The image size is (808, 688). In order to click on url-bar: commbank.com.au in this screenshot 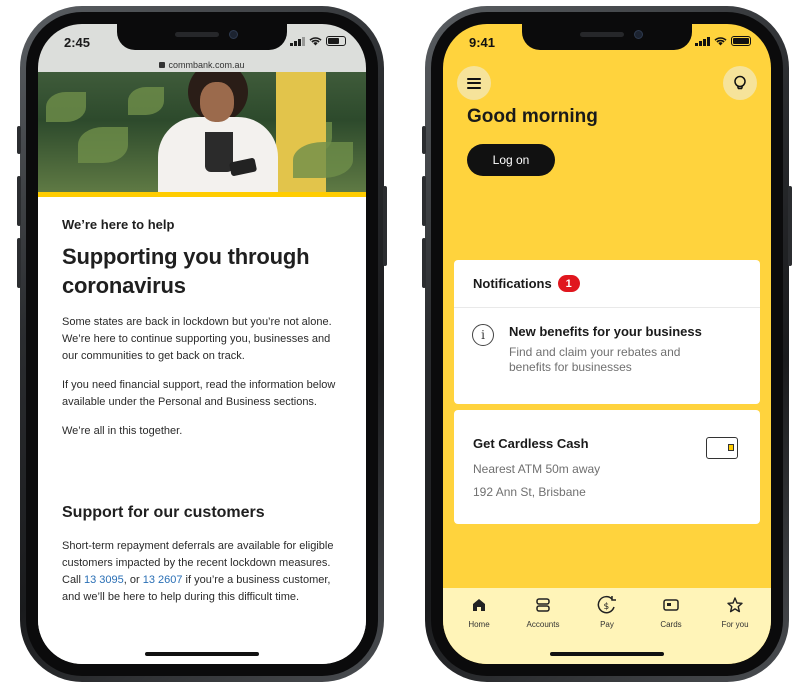, I will do `click(202, 69)`.